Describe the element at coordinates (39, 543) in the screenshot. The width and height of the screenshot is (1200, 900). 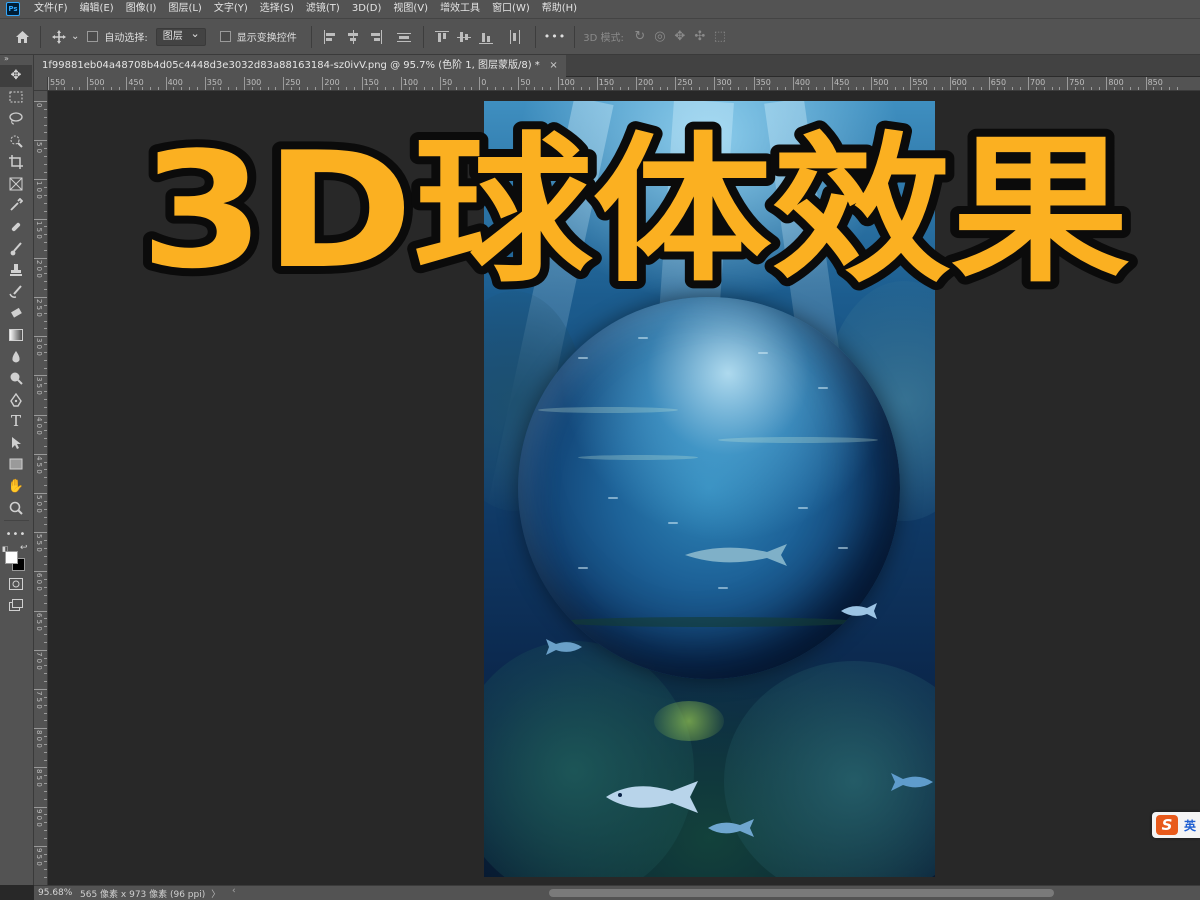
I see `ruler-label: 5 5 0` at that location.